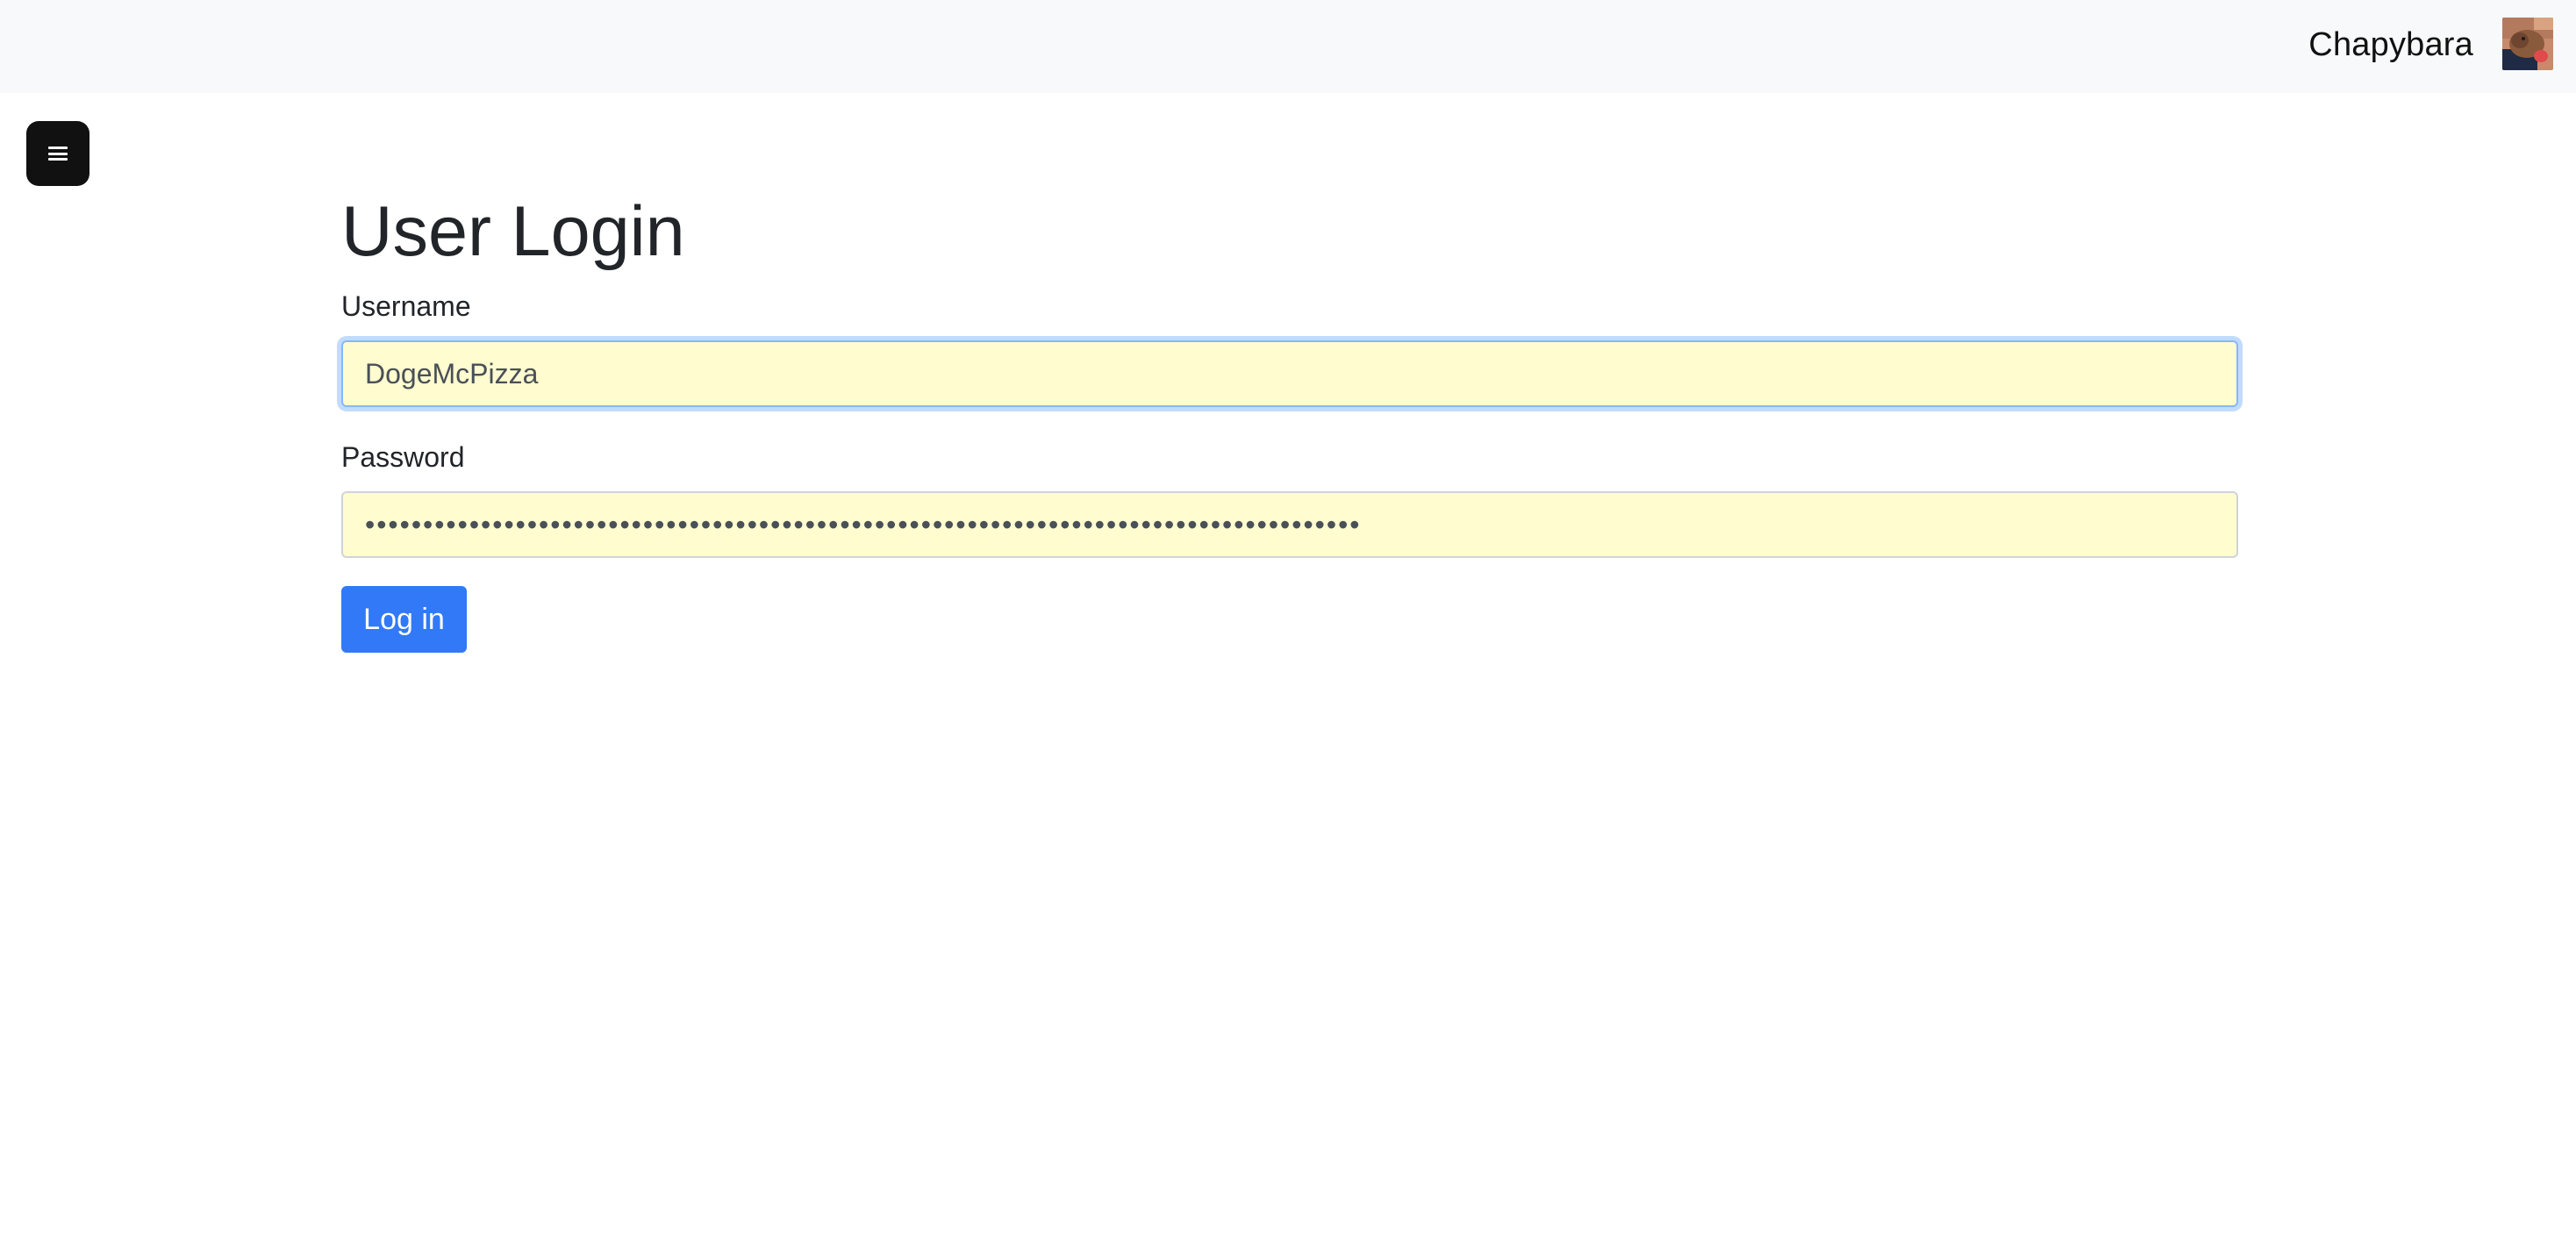  What do you see at coordinates (1289, 524) in the screenshot?
I see `password-input` at bounding box center [1289, 524].